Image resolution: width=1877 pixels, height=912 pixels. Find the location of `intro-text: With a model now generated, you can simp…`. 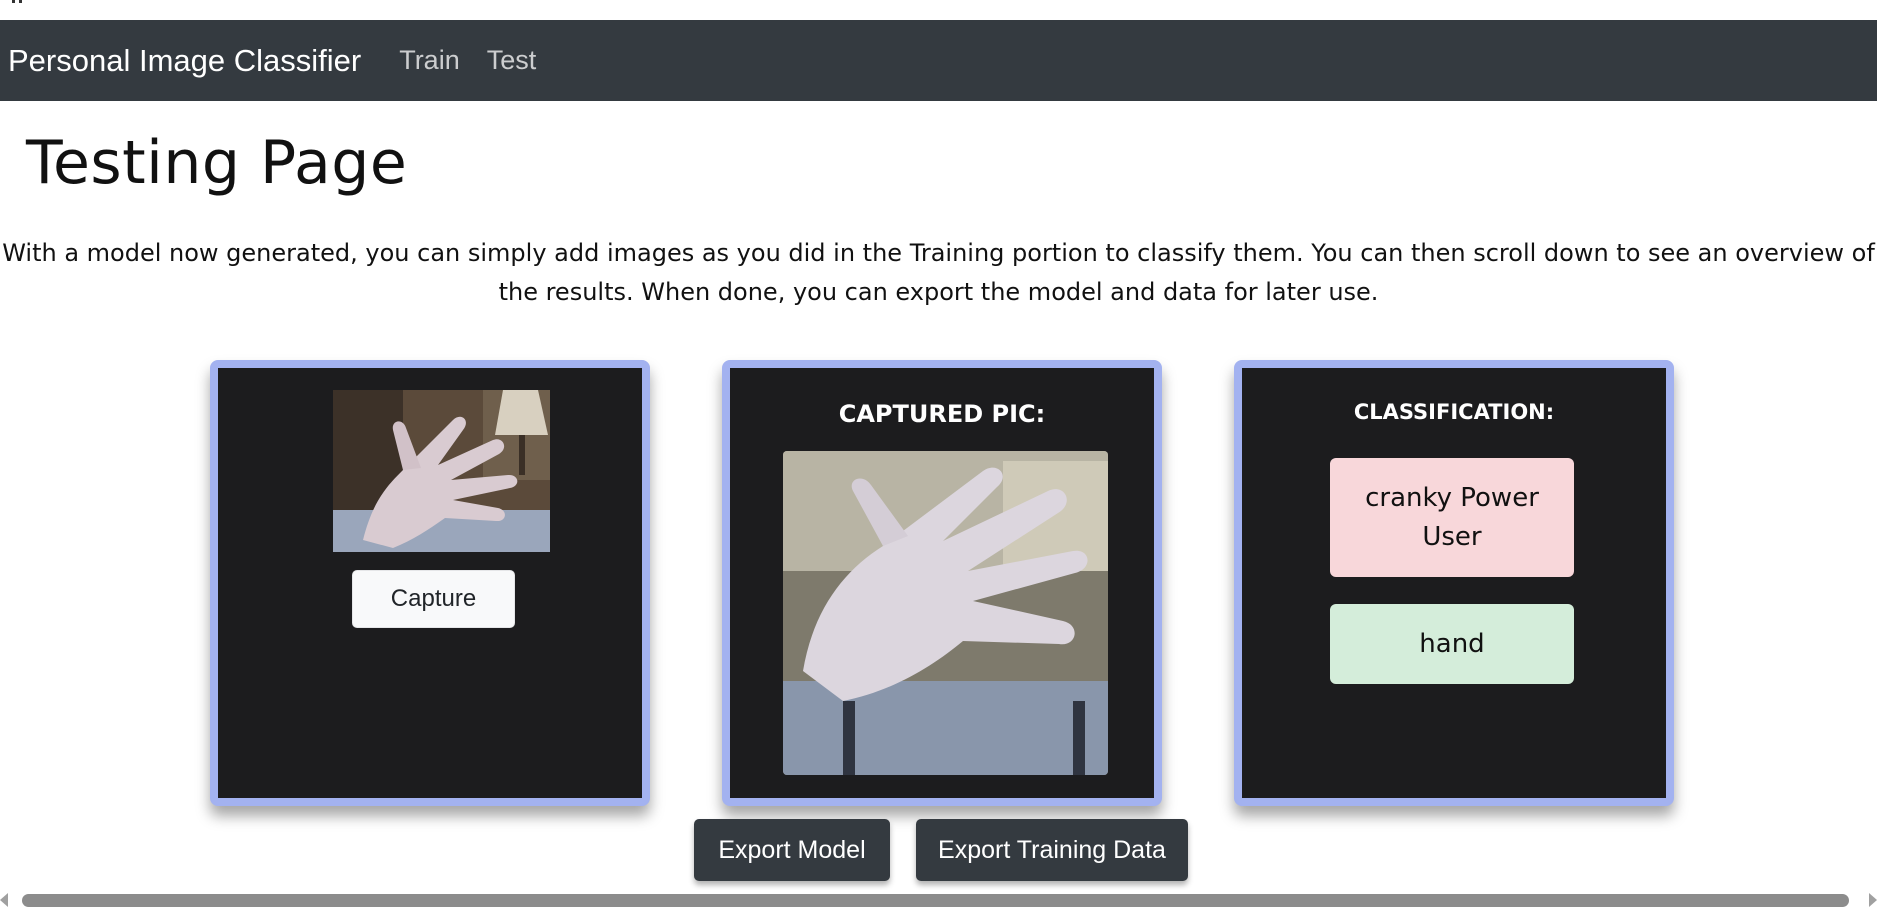

intro-text: With a model now generated, you can simp… is located at coordinates (938, 272).